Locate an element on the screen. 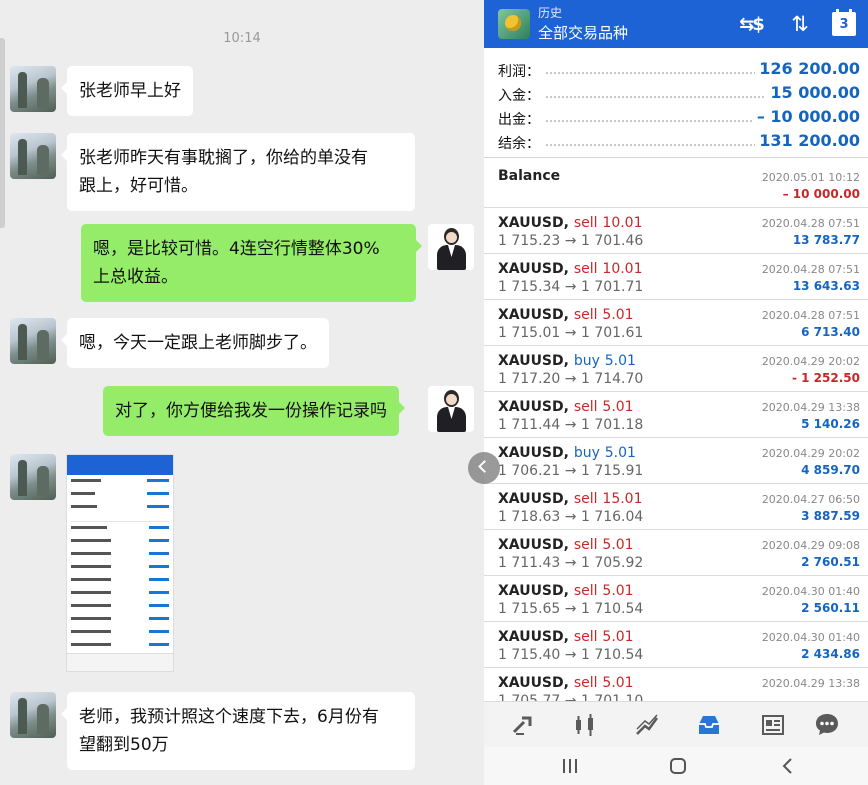  summary-deposit-row: 入金： 15 000.00 is located at coordinates (676, 94).